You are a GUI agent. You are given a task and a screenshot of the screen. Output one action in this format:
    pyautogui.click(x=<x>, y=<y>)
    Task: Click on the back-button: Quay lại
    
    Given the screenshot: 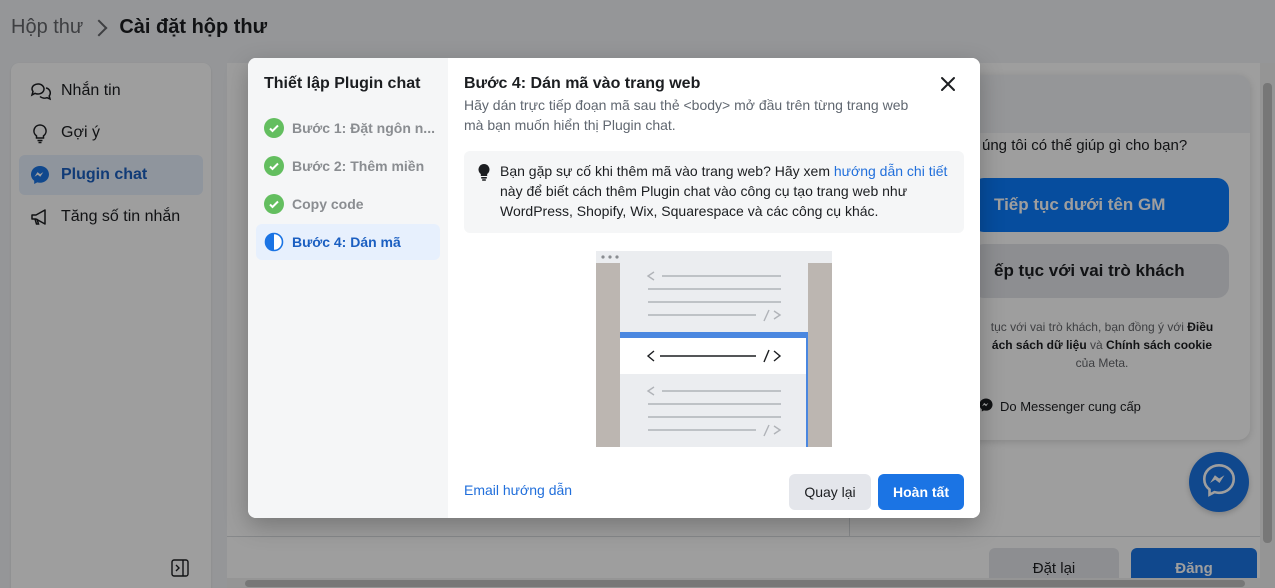 What is the action you would take?
    pyautogui.click(x=830, y=492)
    